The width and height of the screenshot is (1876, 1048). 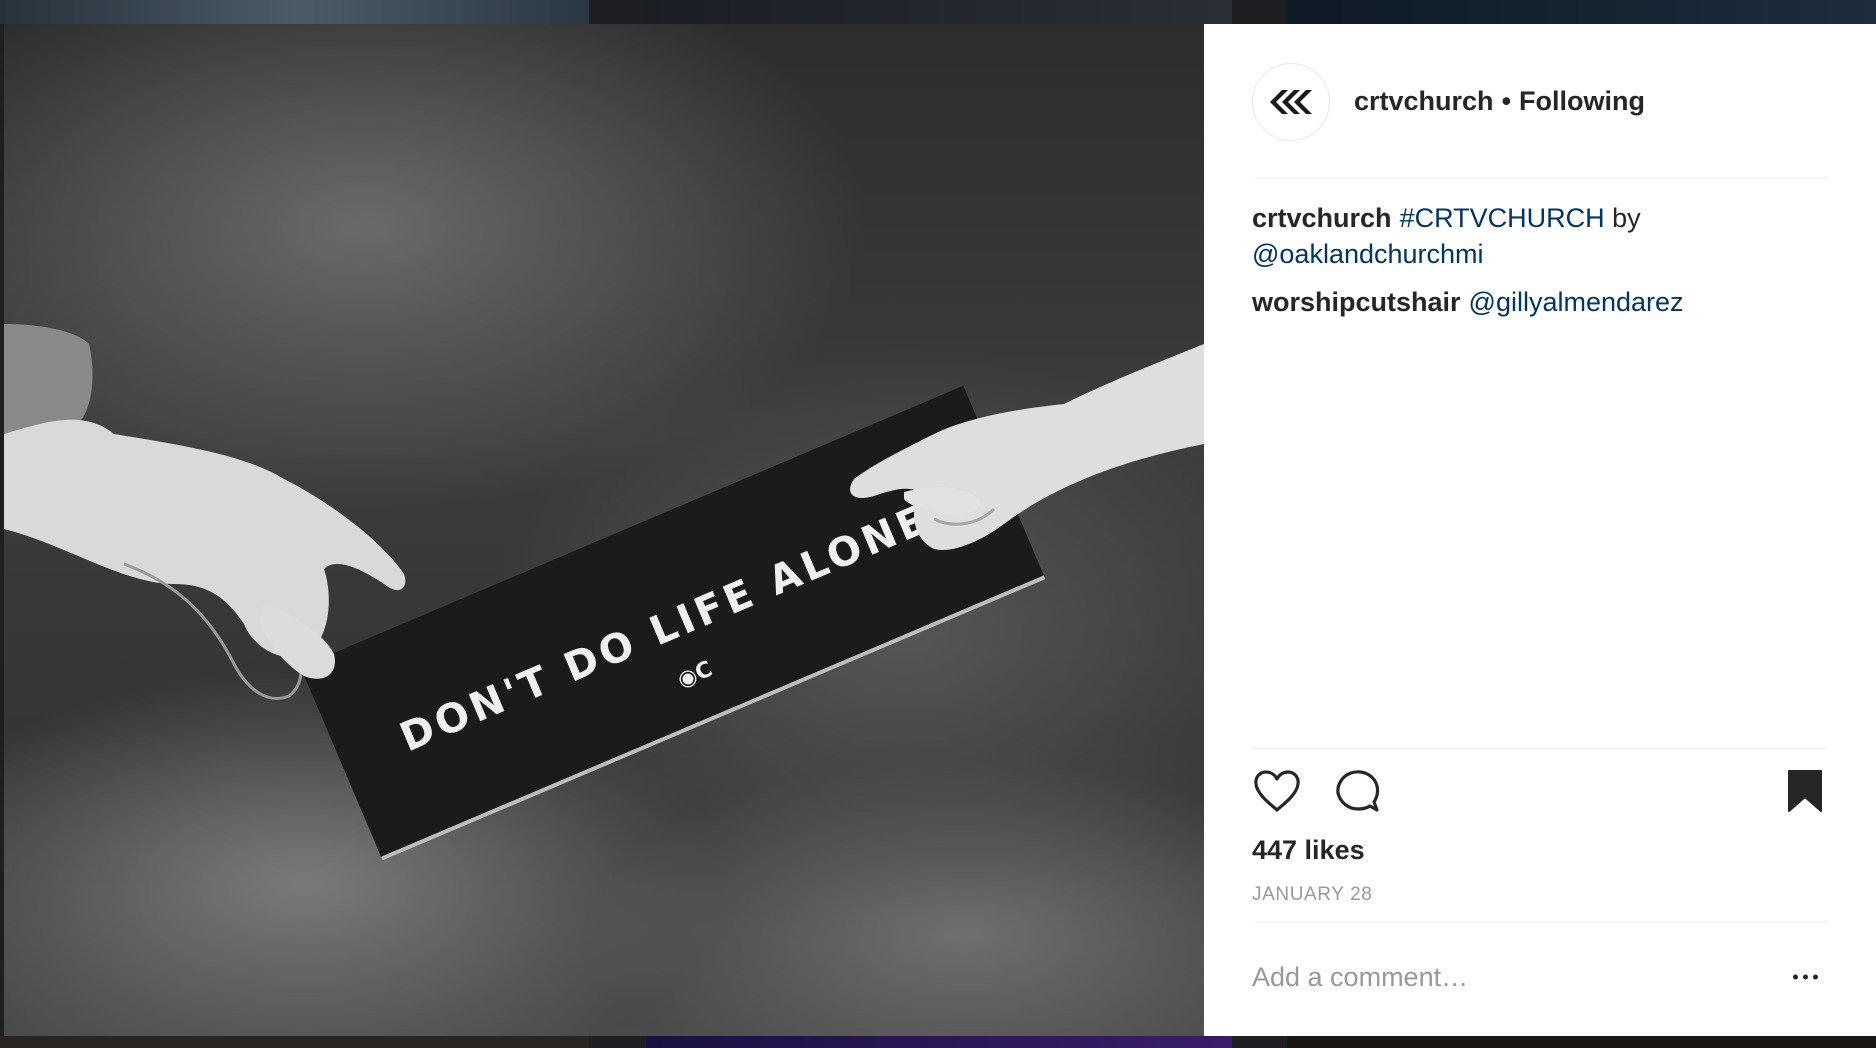 What do you see at coordinates (1322, 218) in the screenshot?
I see `comment-username: crtvchurch` at bounding box center [1322, 218].